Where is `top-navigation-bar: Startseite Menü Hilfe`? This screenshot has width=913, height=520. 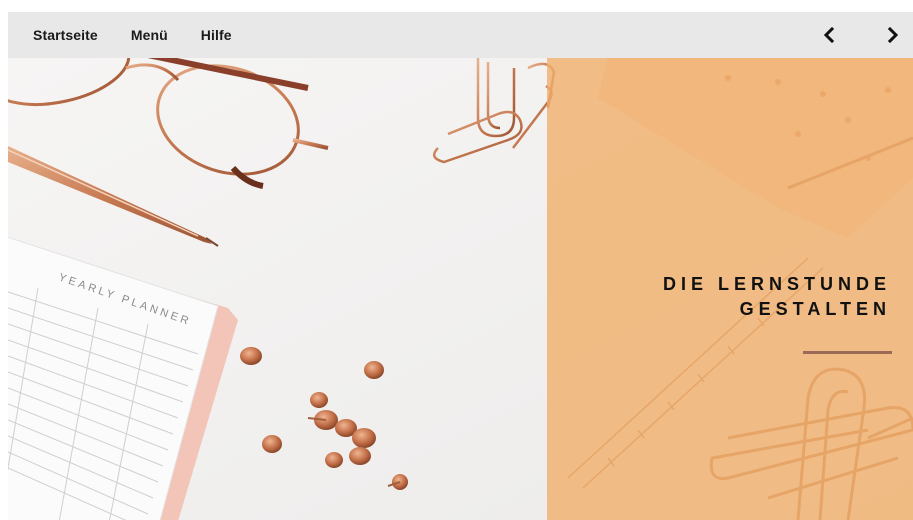
top-navigation-bar: Startseite Menü Hilfe is located at coordinates (460, 35).